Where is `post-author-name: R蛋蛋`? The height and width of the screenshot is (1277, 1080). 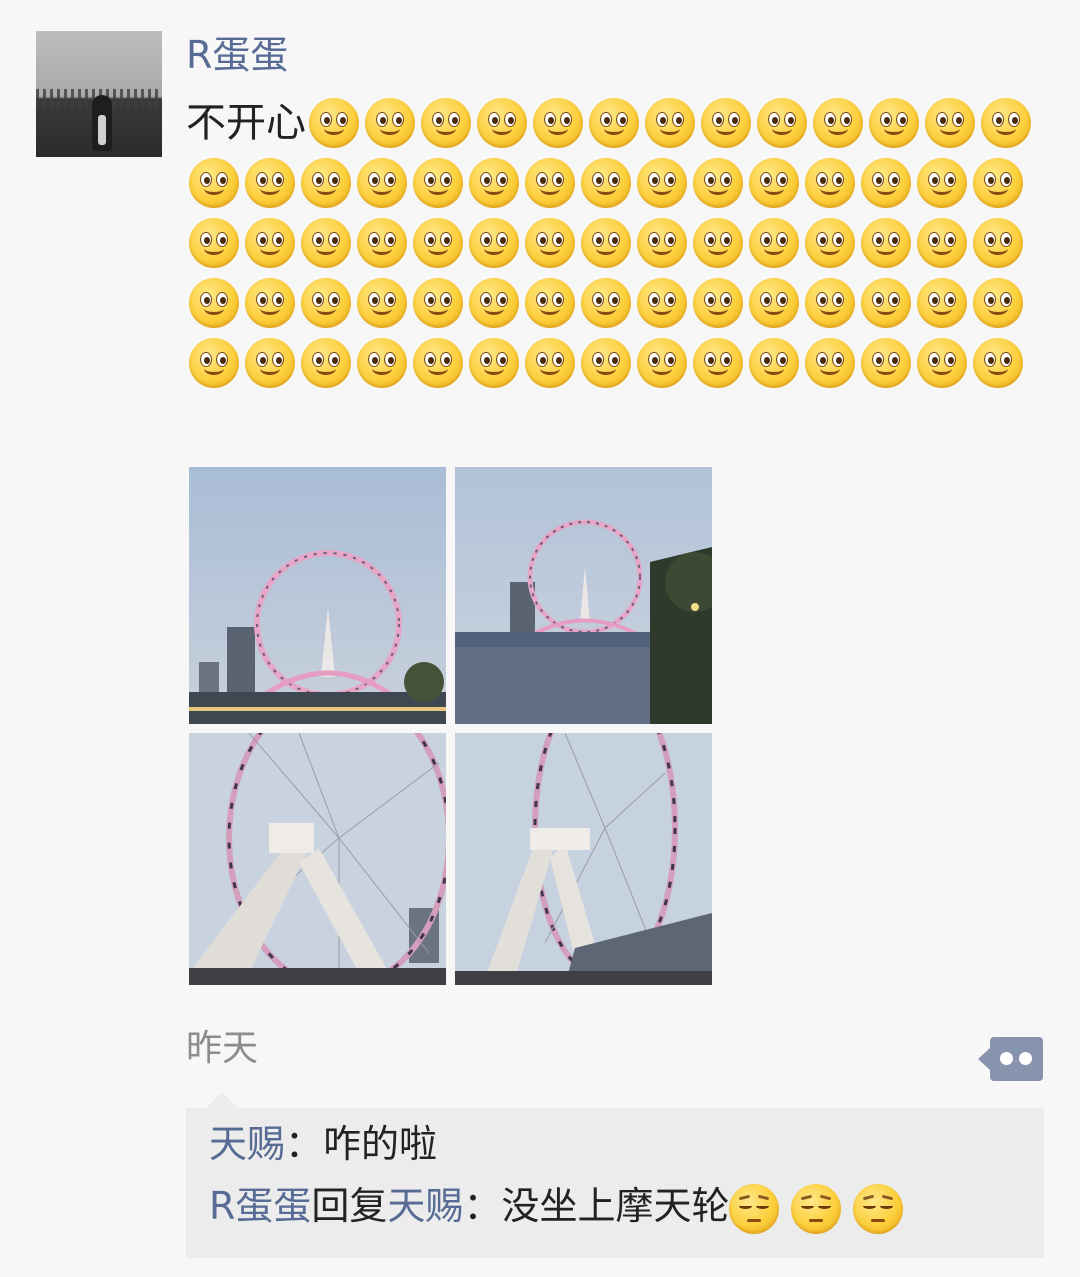
post-author-name: R蛋蛋 is located at coordinates (237, 55).